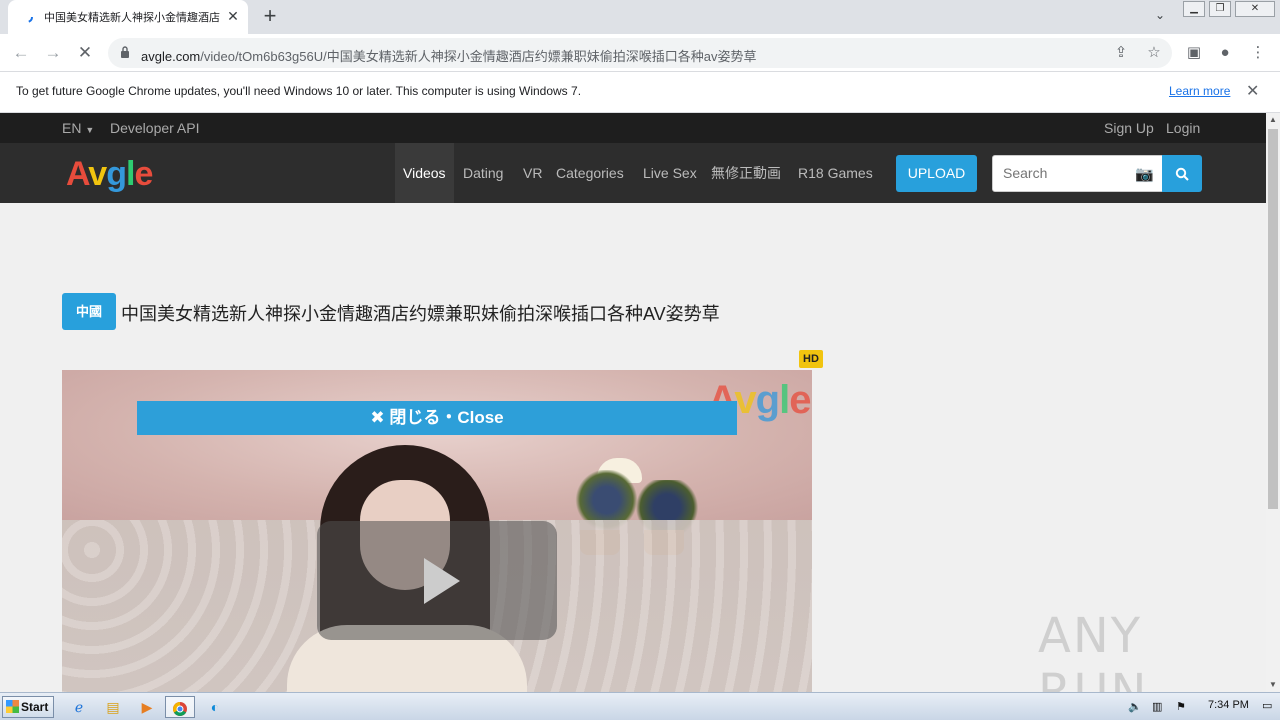  Describe the element at coordinates (784, 400) in the screenshot. I see `logo-letter: l` at that location.